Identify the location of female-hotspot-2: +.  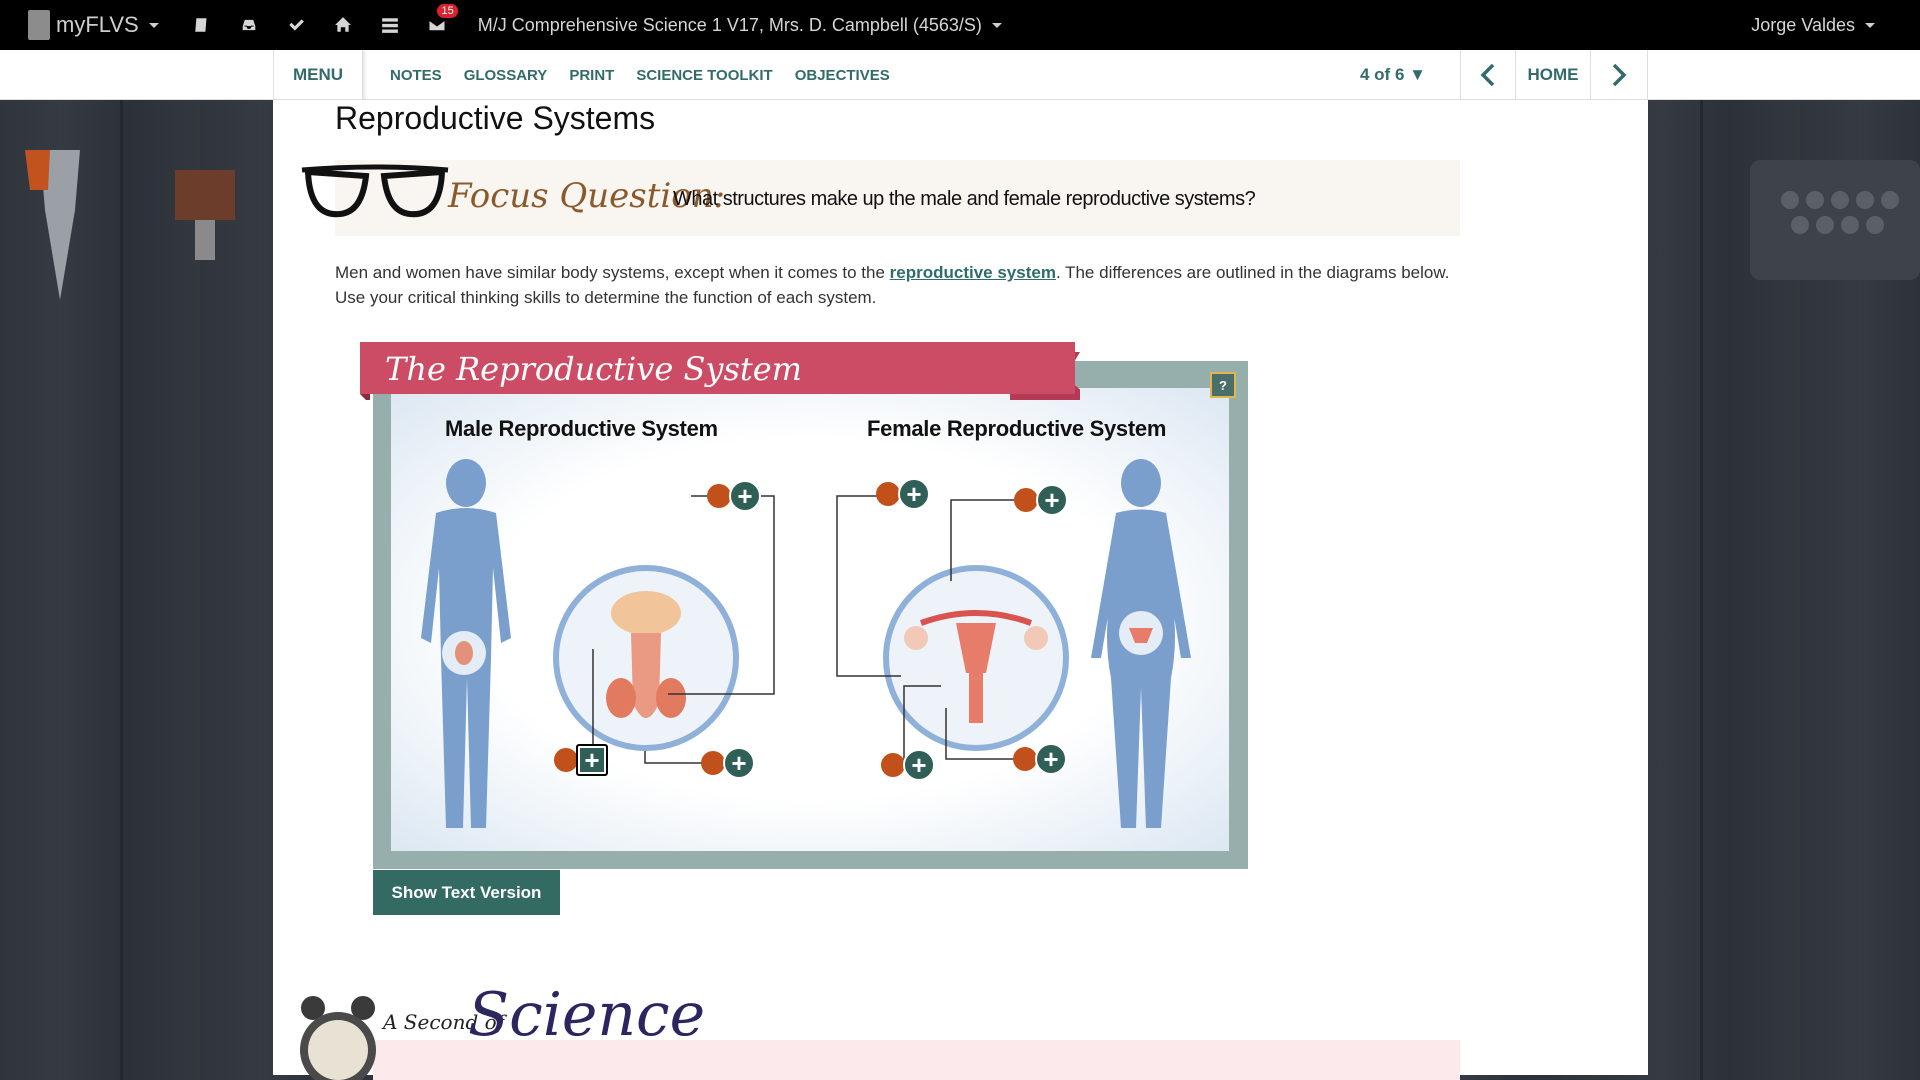
(1041, 500).